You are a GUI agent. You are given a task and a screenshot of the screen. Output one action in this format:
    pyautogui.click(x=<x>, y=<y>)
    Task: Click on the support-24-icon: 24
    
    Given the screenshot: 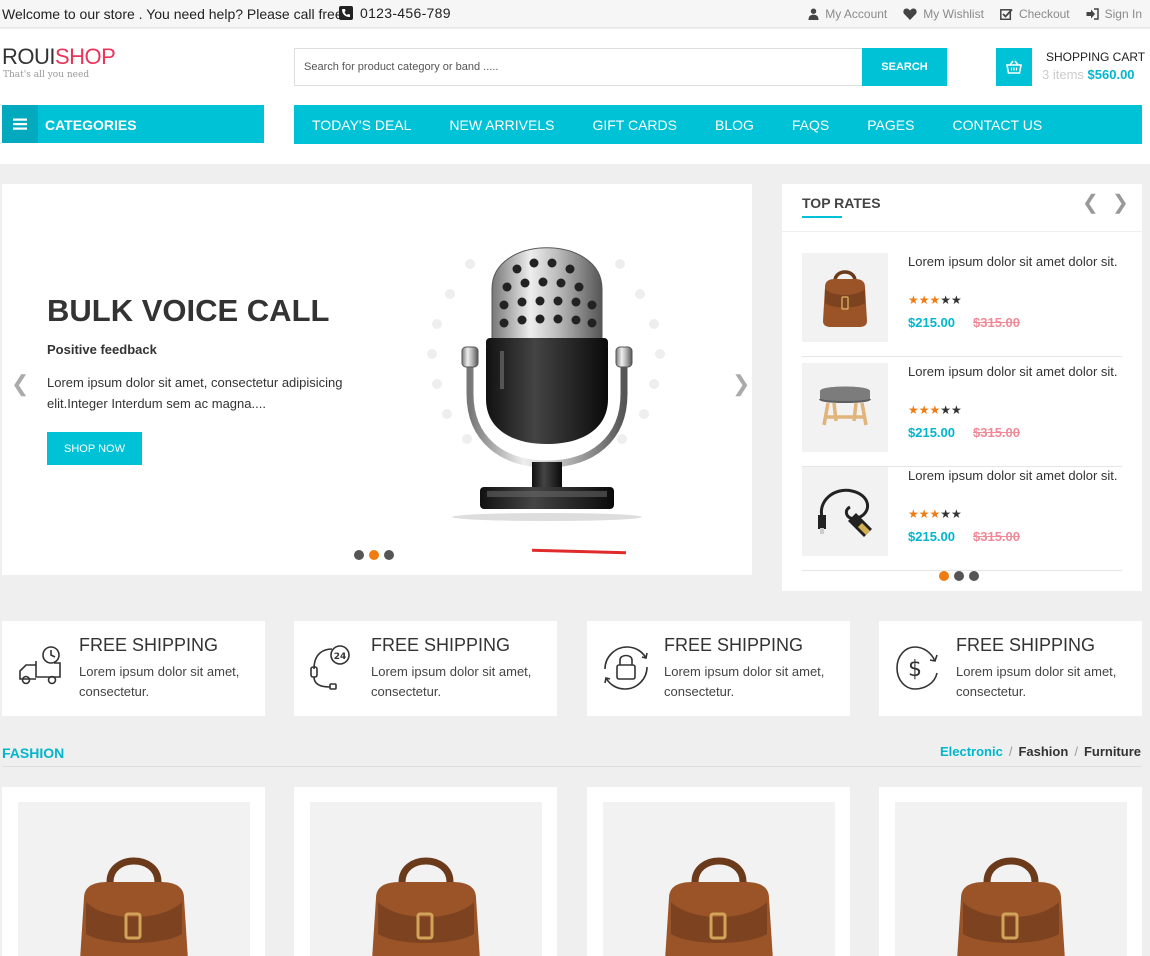 What is the action you would take?
    pyautogui.click(x=330, y=667)
    